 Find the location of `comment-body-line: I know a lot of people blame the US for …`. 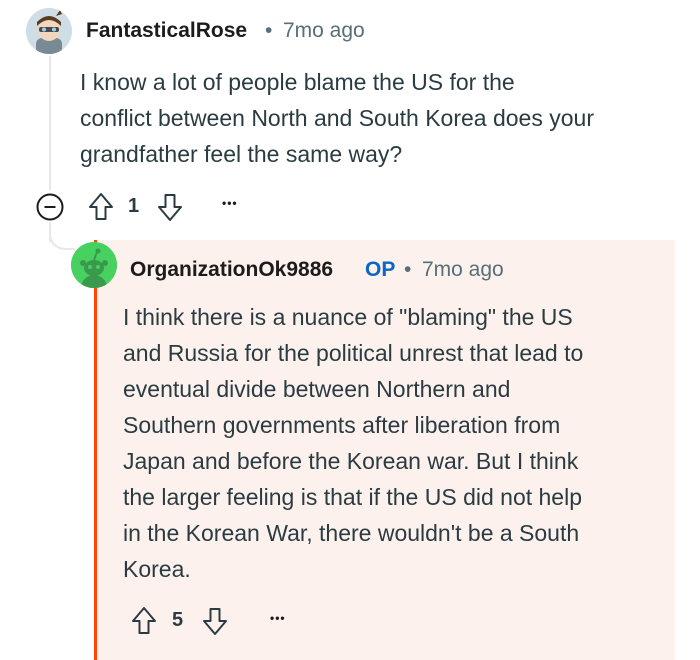

comment-body-line: I know a lot of people blame the US for … is located at coordinates (297, 82).